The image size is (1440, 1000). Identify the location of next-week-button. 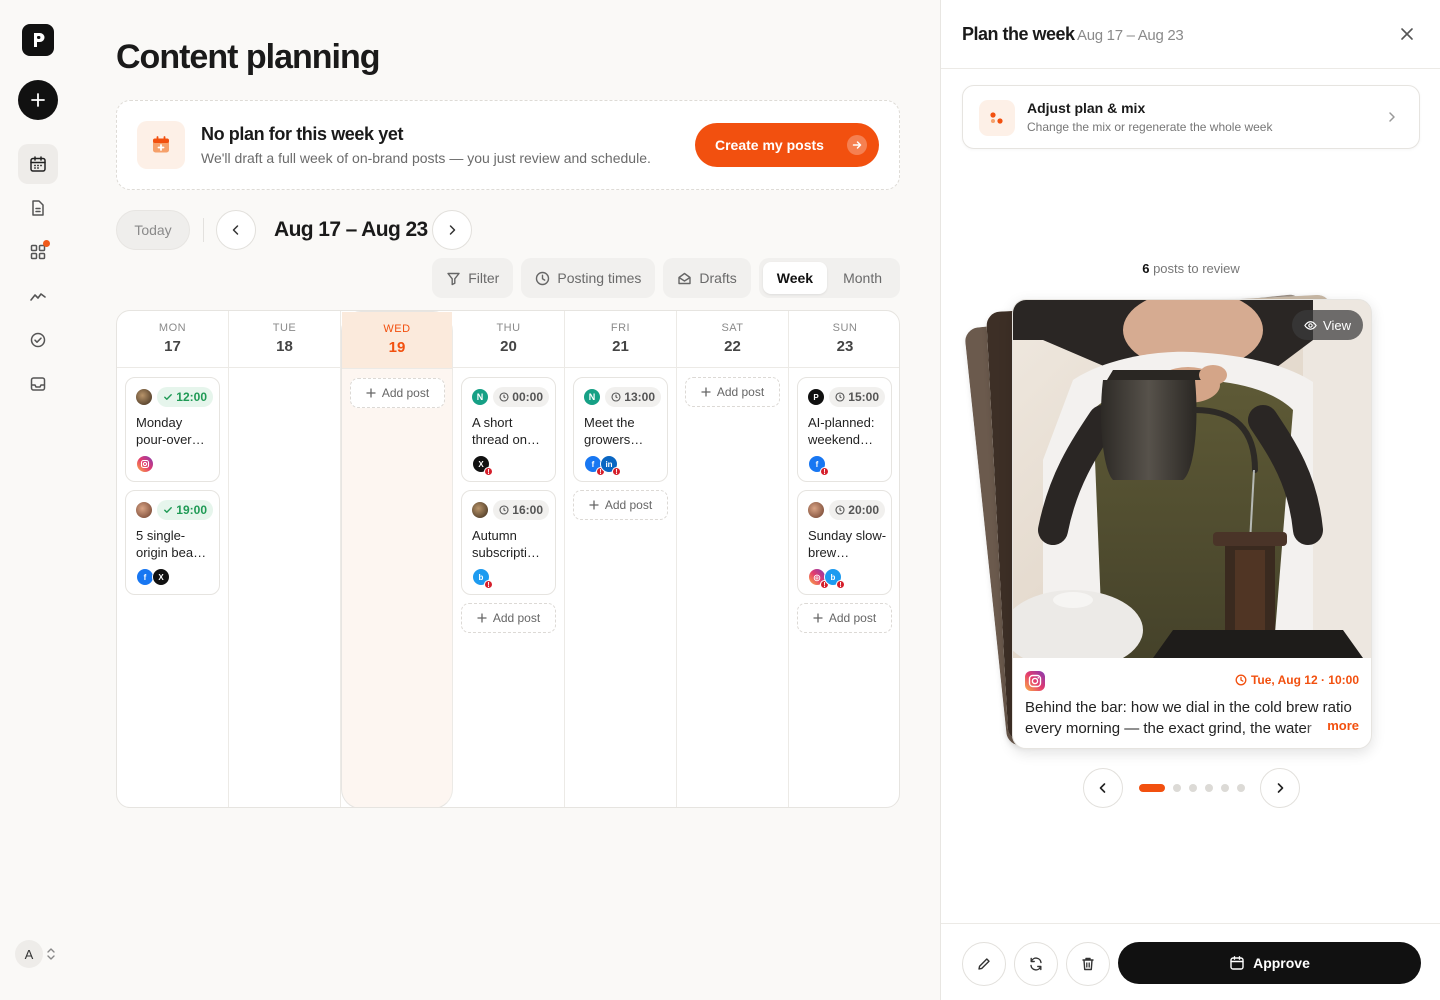
(452, 230).